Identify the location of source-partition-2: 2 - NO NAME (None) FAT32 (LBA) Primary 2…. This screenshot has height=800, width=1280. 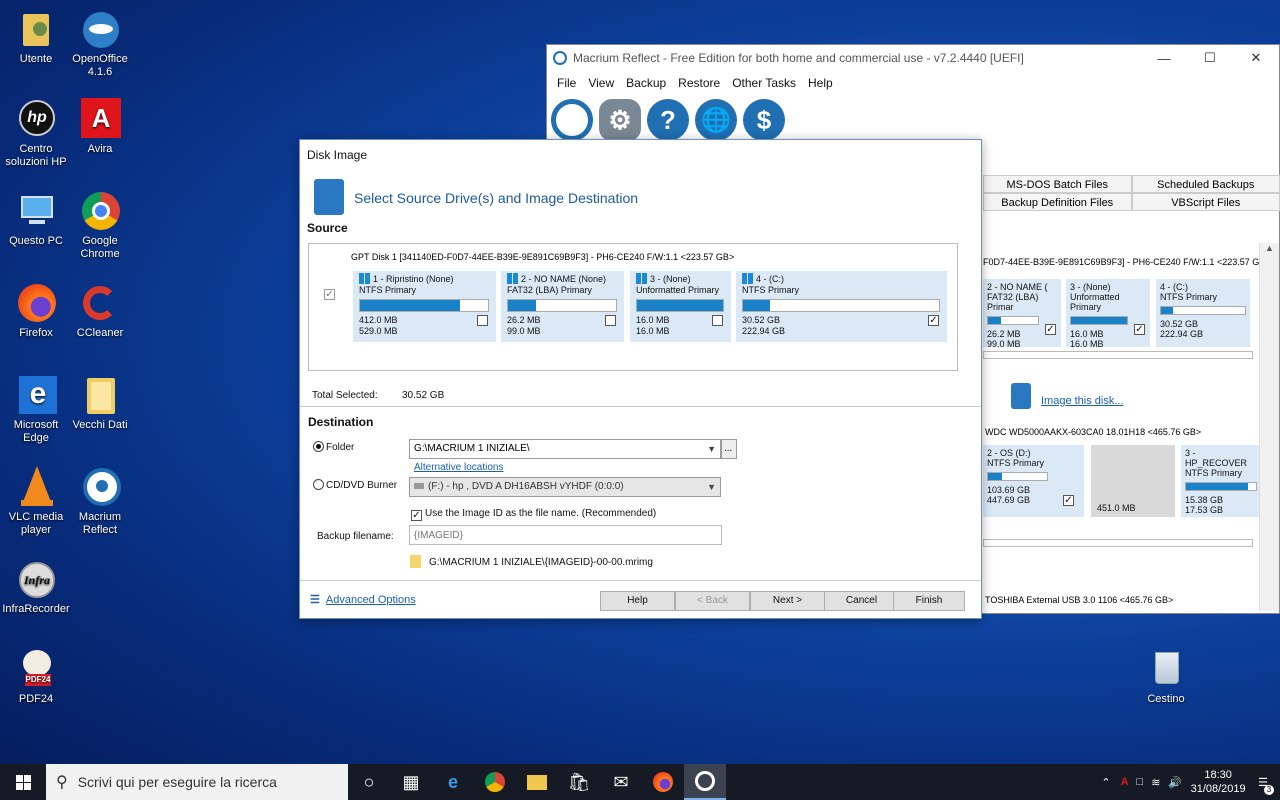
(562, 306).